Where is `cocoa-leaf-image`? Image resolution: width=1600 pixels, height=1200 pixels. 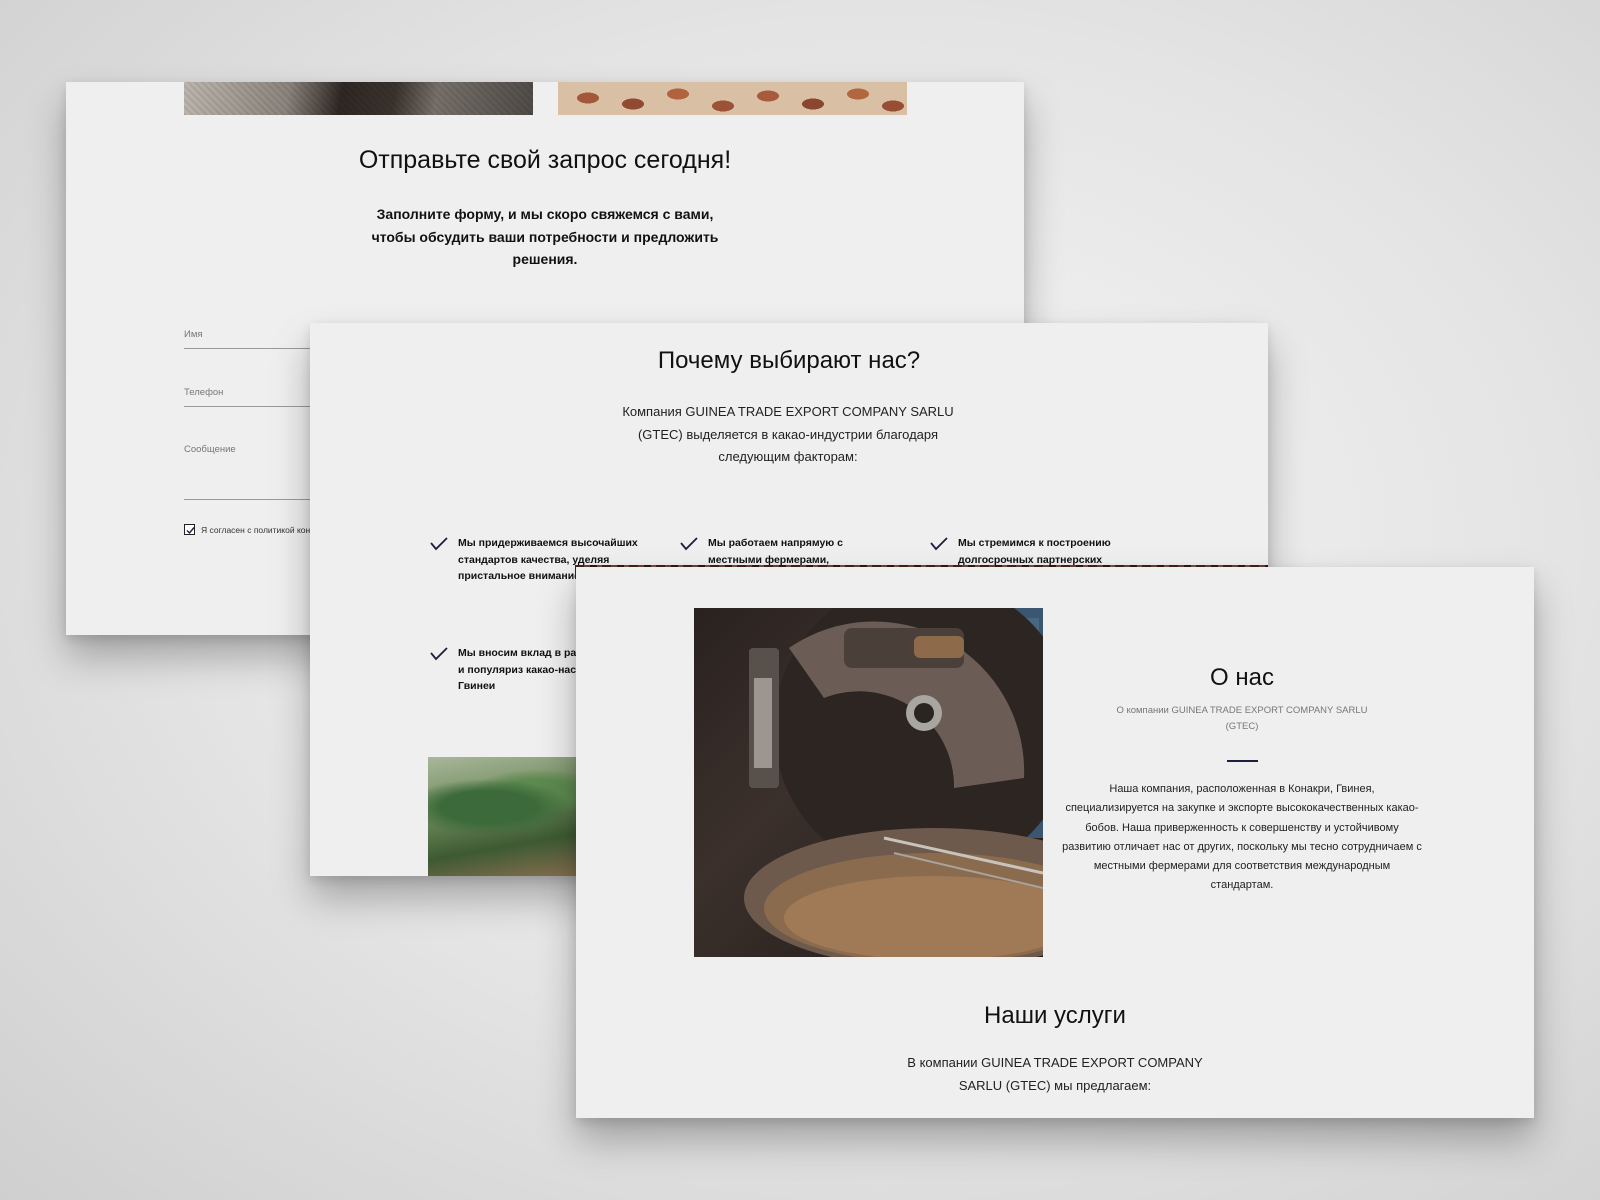
cocoa-leaf-image is located at coordinates (508, 816).